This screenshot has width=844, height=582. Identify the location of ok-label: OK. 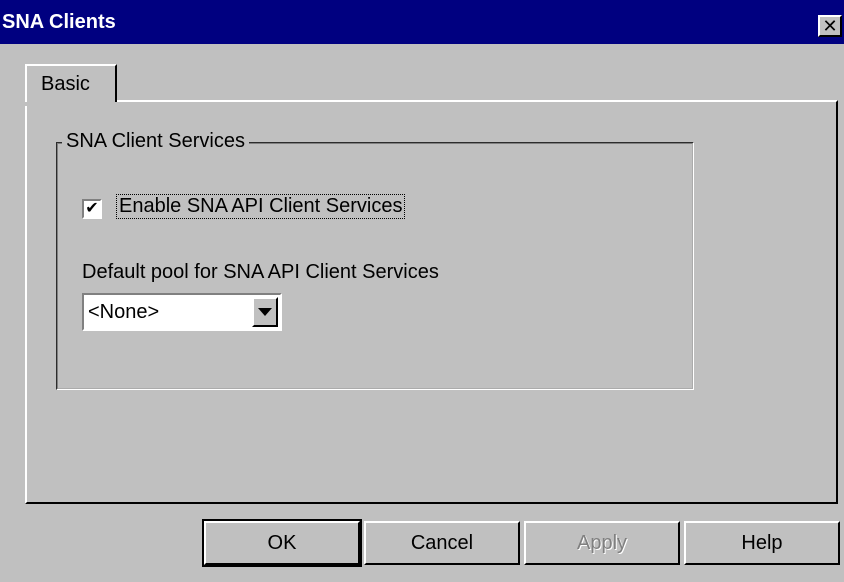
(282, 542).